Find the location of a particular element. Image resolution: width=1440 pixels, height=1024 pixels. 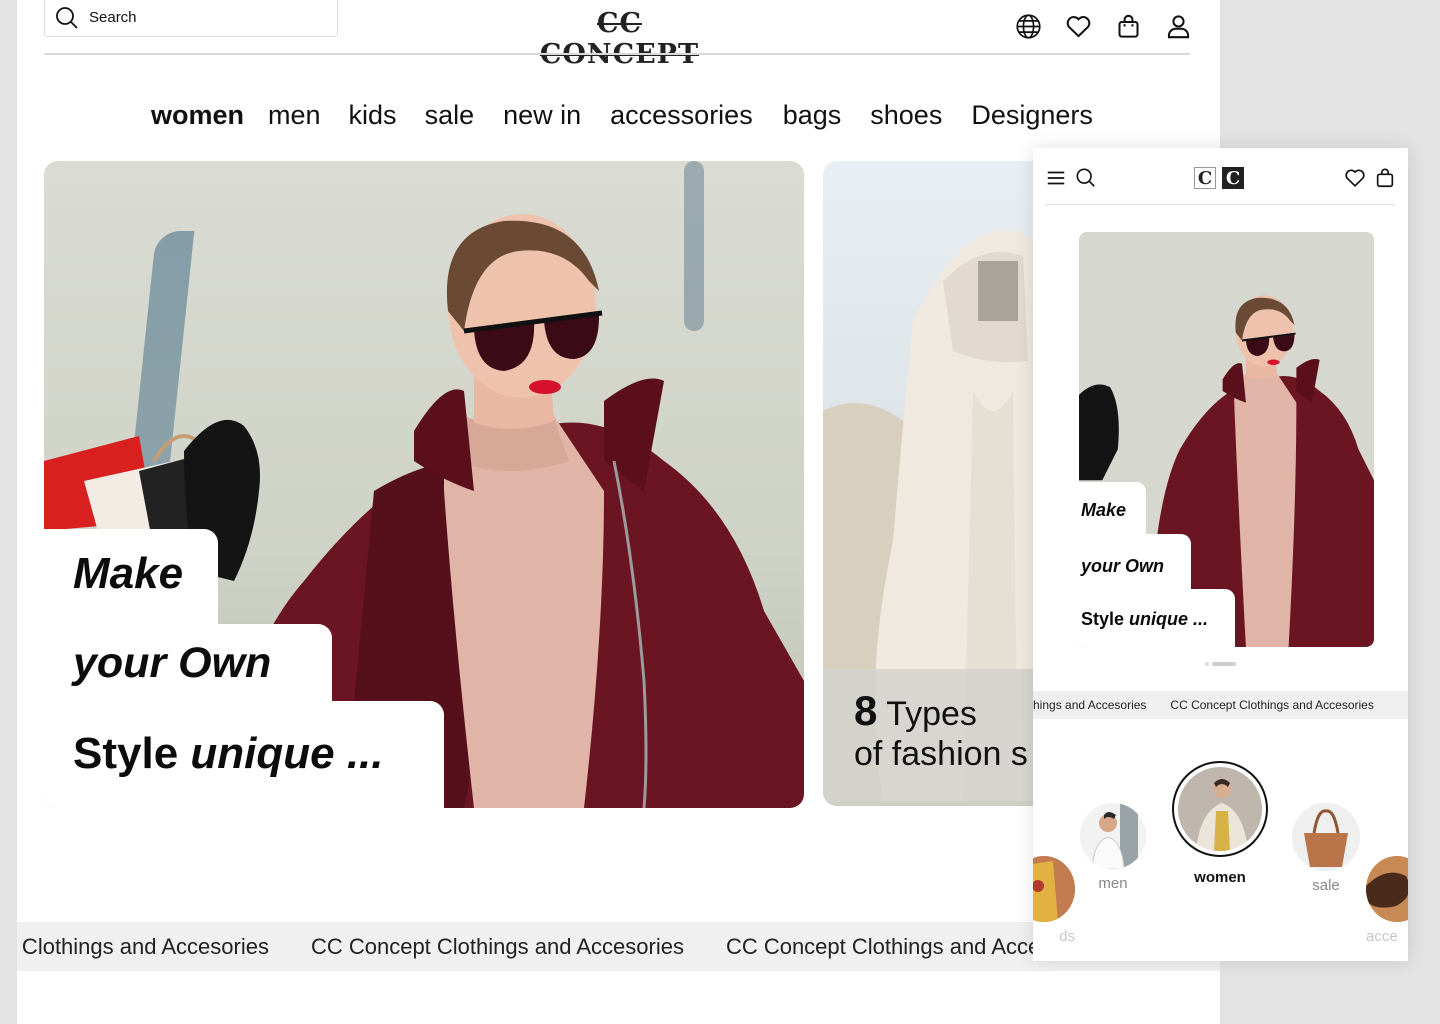

category-label: ds is located at coordinates (1067, 936).